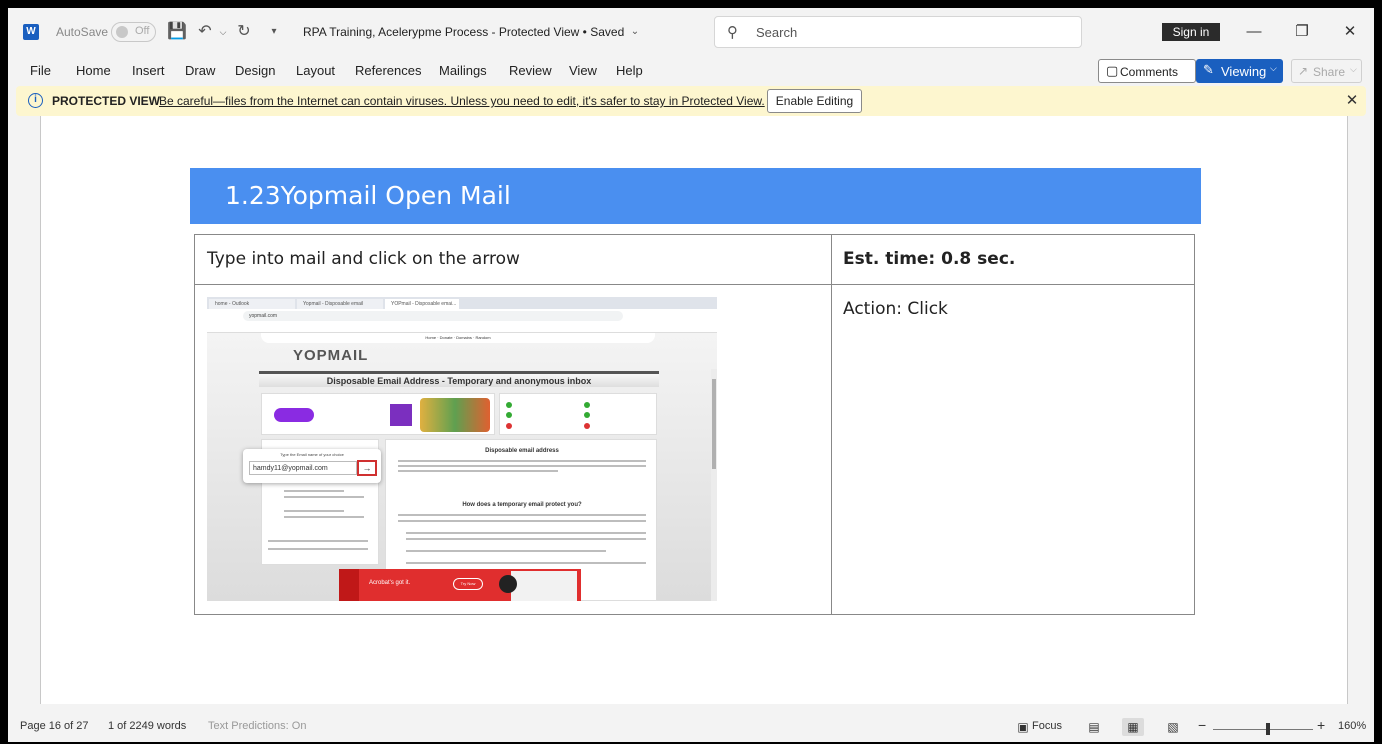  What do you see at coordinates (54, 726) in the screenshot?
I see `page-count: Page 16 of 27` at bounding box center [54, 726].